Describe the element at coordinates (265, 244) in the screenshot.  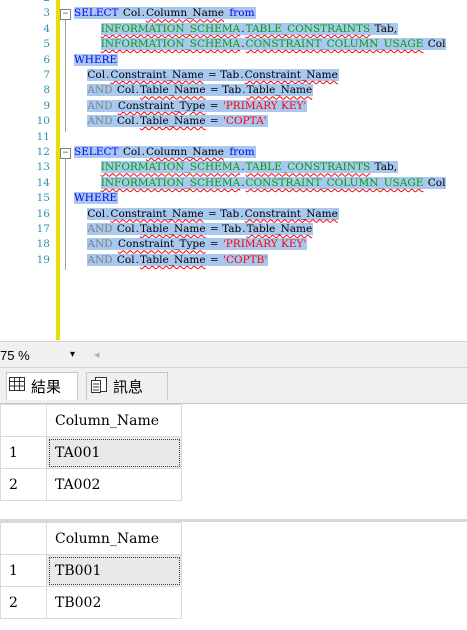
I see `code-token: 'PRIMARY KEY'` at that location.